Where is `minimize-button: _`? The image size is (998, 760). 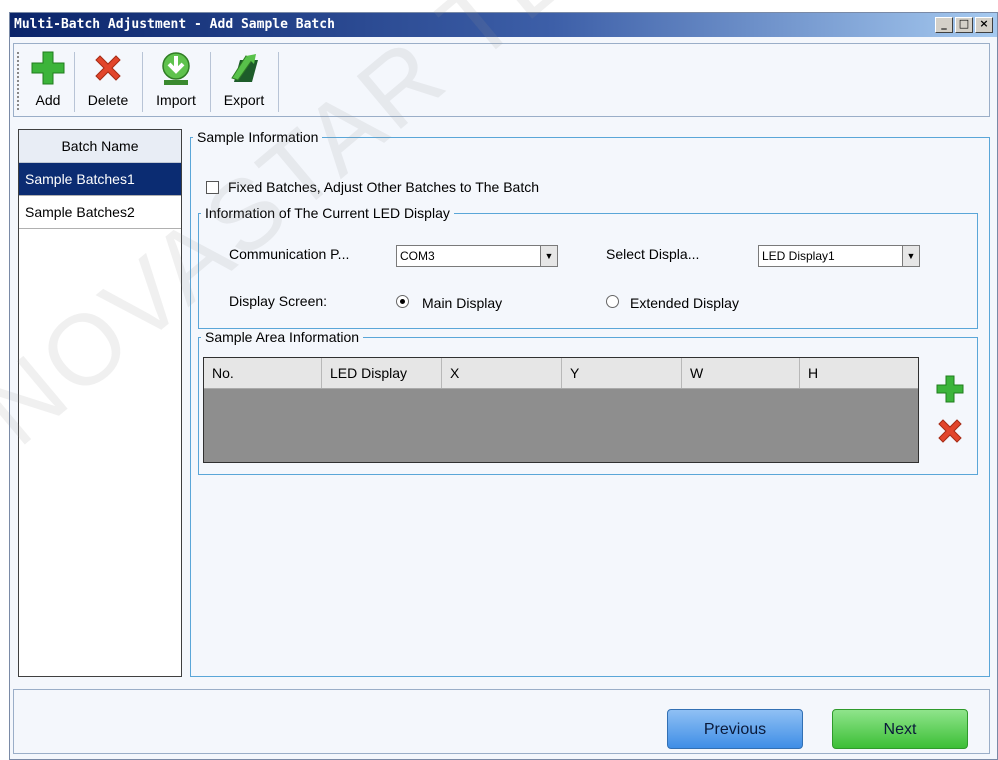
minimize-button: _ is located at coordinates (944, 25).